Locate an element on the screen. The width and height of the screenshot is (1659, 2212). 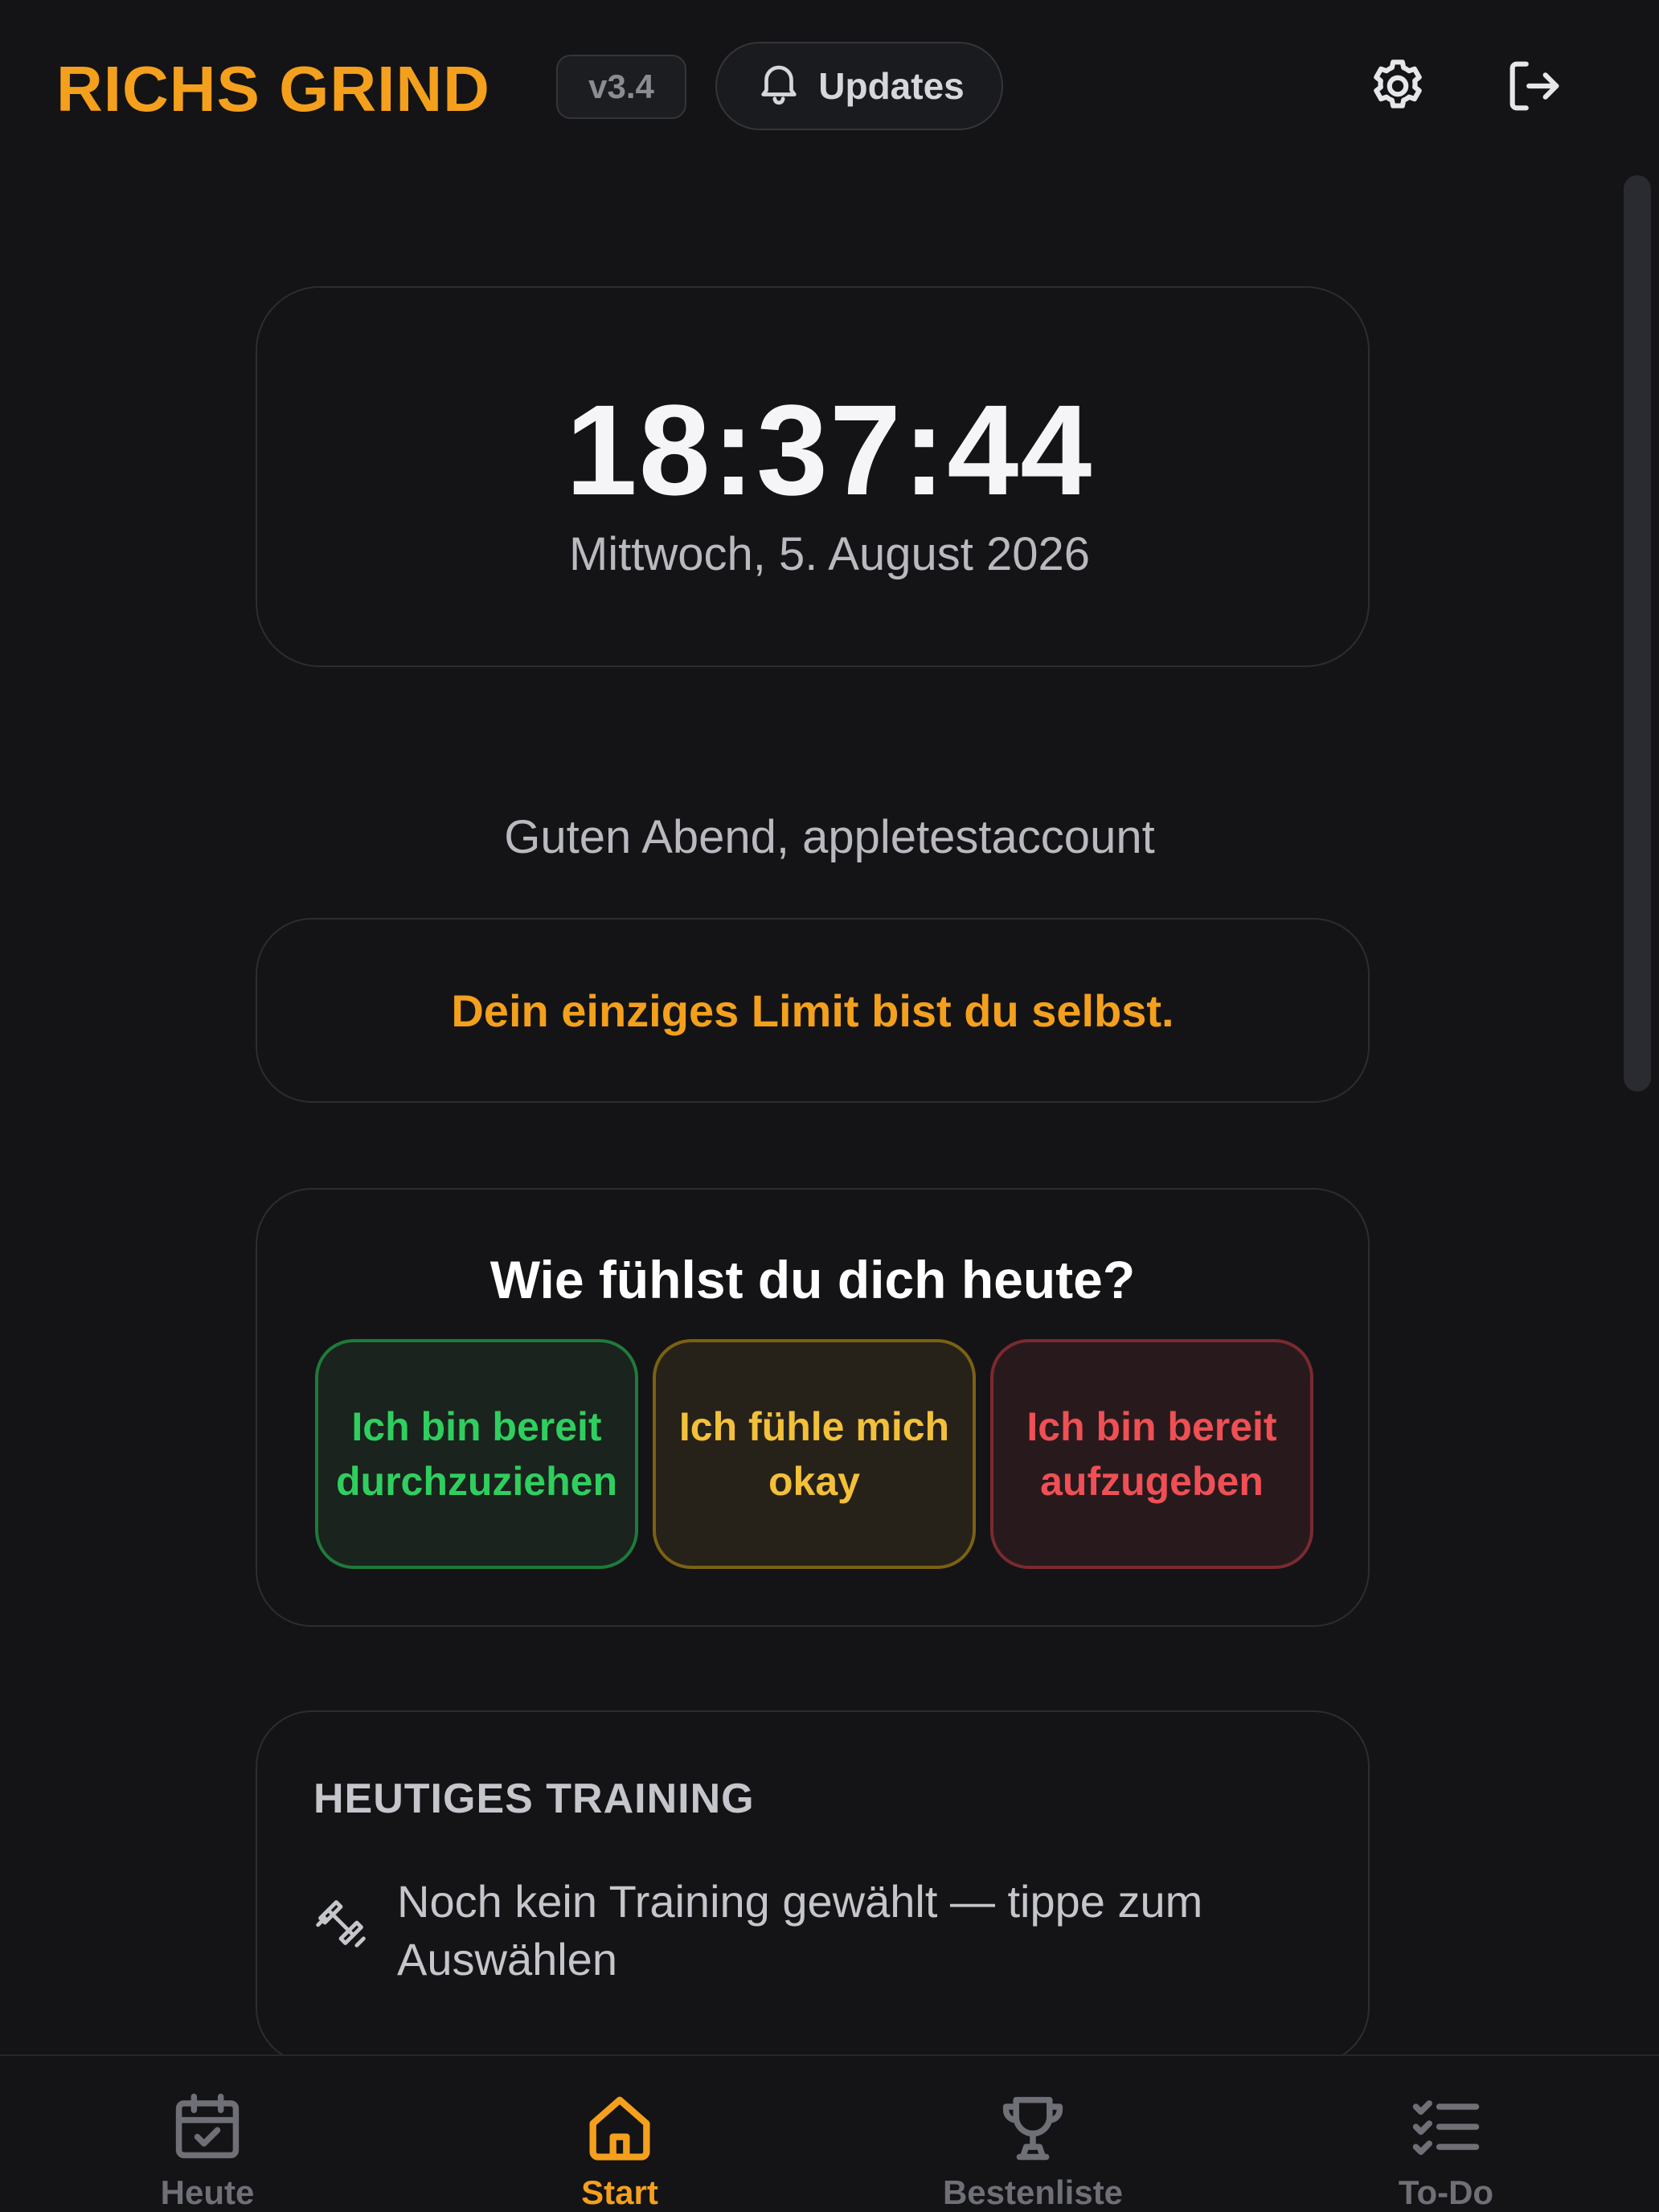
mood-button-okay: Ich fühle mich okay is located at coordinates (814, 1454).